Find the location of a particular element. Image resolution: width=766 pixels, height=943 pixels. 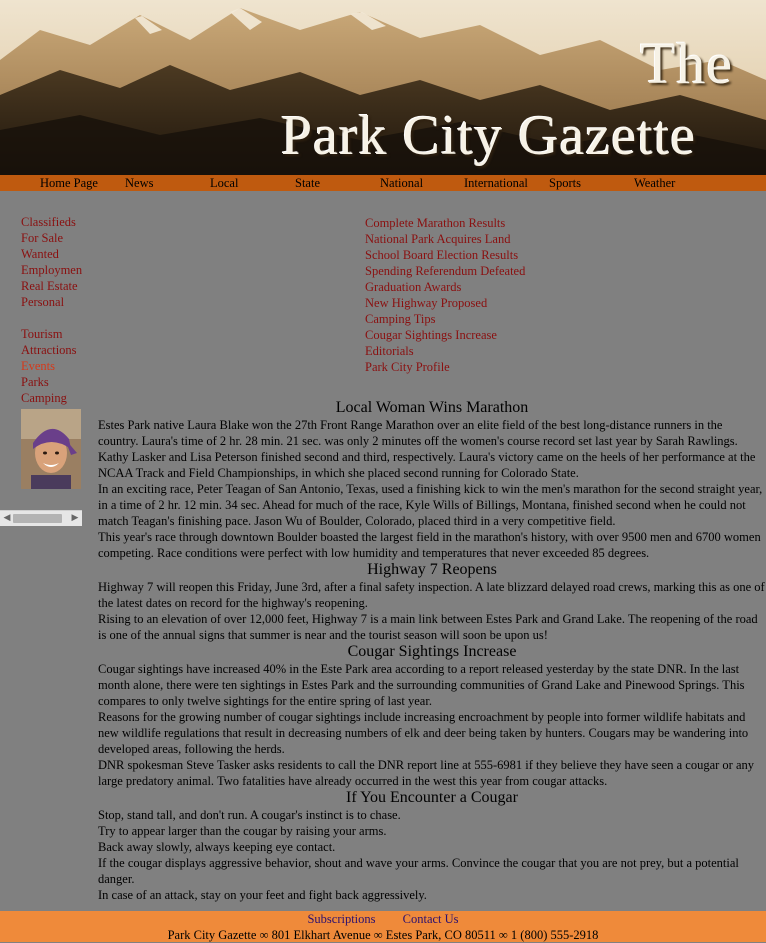

nav-state: State is located at coordinates (307, 183).